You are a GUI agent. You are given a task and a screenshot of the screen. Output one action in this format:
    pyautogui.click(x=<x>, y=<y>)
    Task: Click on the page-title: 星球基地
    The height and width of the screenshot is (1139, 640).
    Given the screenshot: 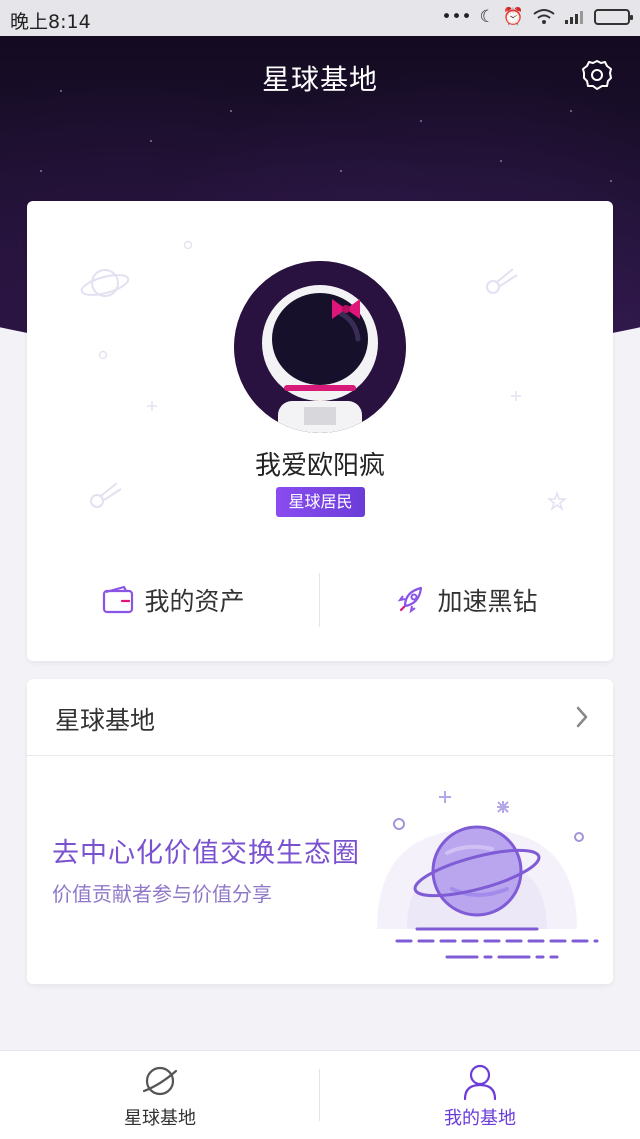 What is the action you would take?
    pyautogui.click(x=319, y=79)
    